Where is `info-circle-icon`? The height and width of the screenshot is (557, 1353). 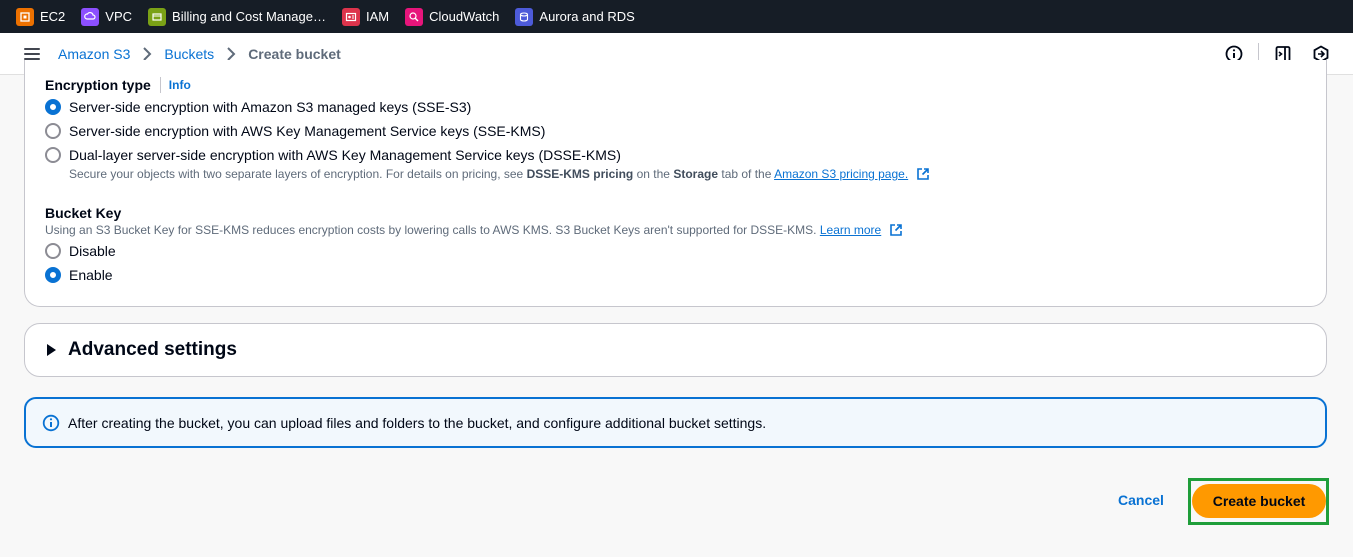
info-circle-icon is located at coordinates (51, 423).